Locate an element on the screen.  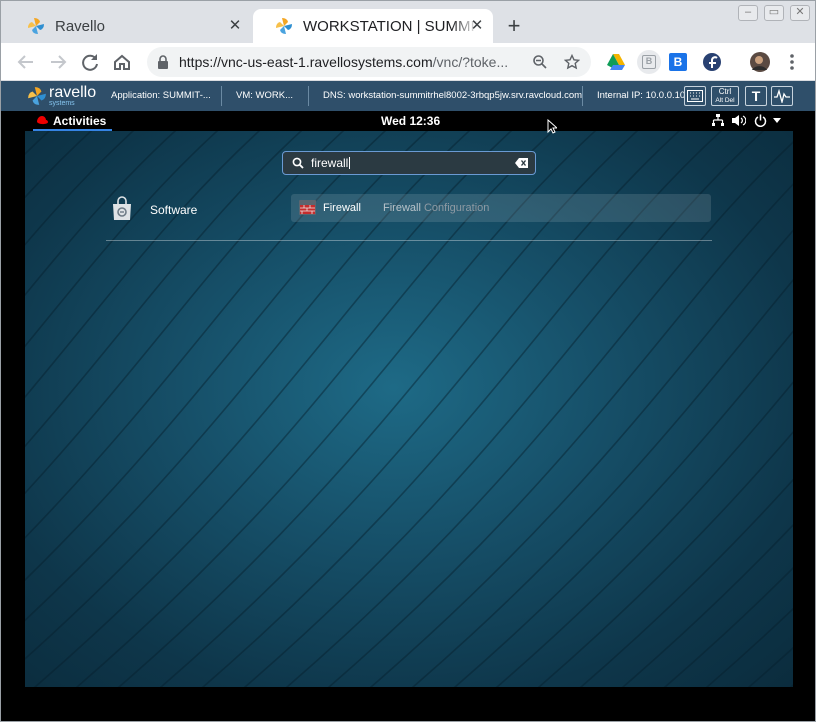
software-icon is located at coordinates (122, 208).